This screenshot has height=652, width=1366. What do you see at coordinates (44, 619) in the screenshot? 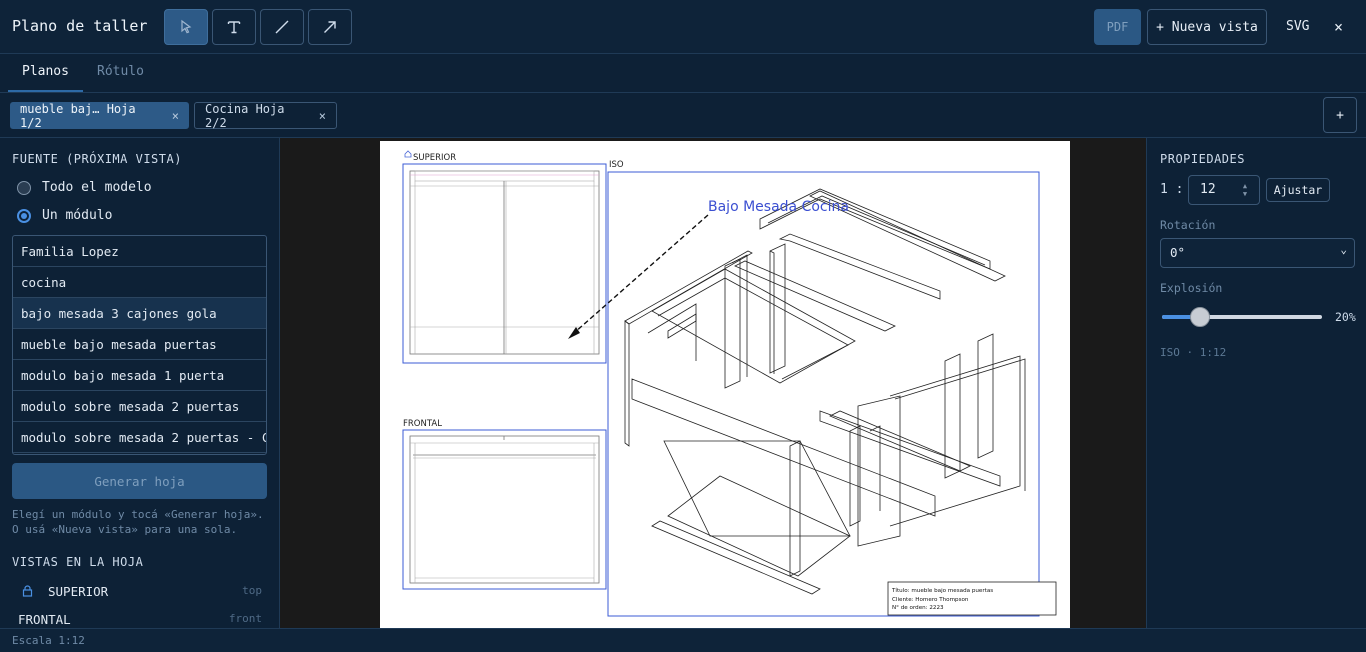
I see `view-label: FRONTAL` at bounding box center [44, 619].